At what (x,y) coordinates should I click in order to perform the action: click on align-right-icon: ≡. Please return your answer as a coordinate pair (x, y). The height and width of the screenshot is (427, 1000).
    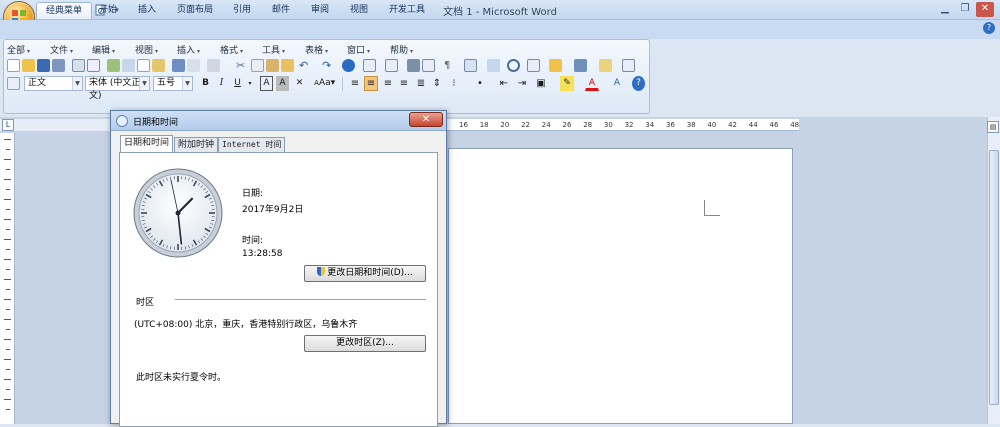
    Looking at the image, I should click on (388, 83).